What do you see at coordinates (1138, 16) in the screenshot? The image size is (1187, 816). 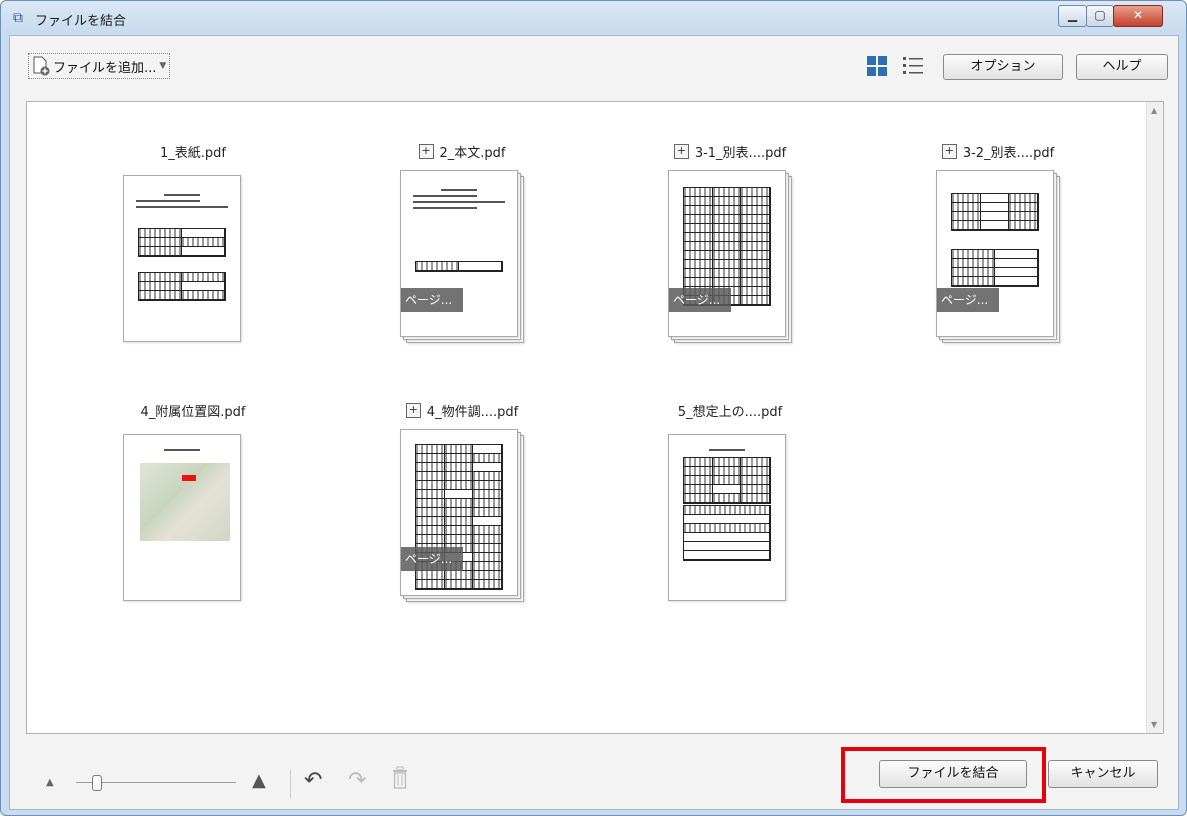 I see `close-button: ✕` at bounding box center [1138, 16].